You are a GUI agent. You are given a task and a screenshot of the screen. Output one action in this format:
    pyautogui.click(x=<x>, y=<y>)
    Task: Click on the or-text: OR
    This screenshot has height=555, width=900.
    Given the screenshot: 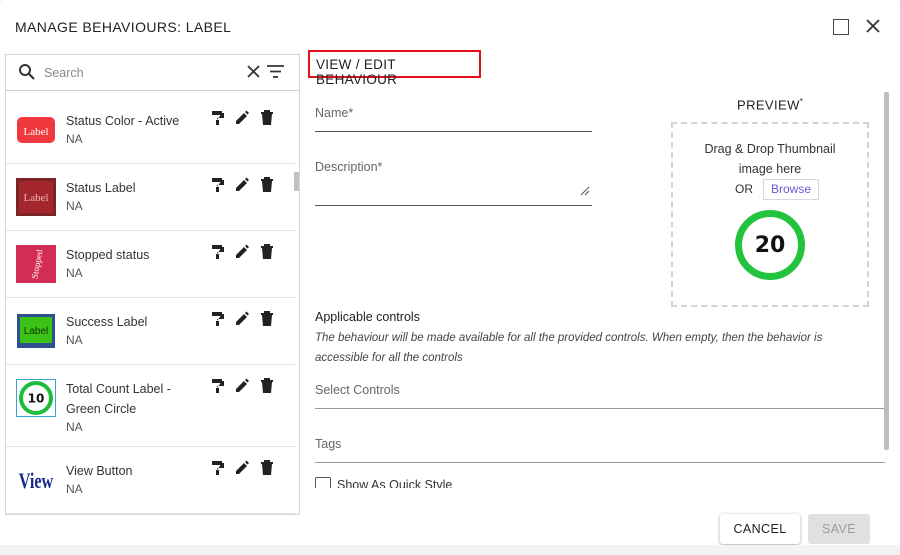 What is the action you would take?
    pyautogui.click(x=744, y=189)
    